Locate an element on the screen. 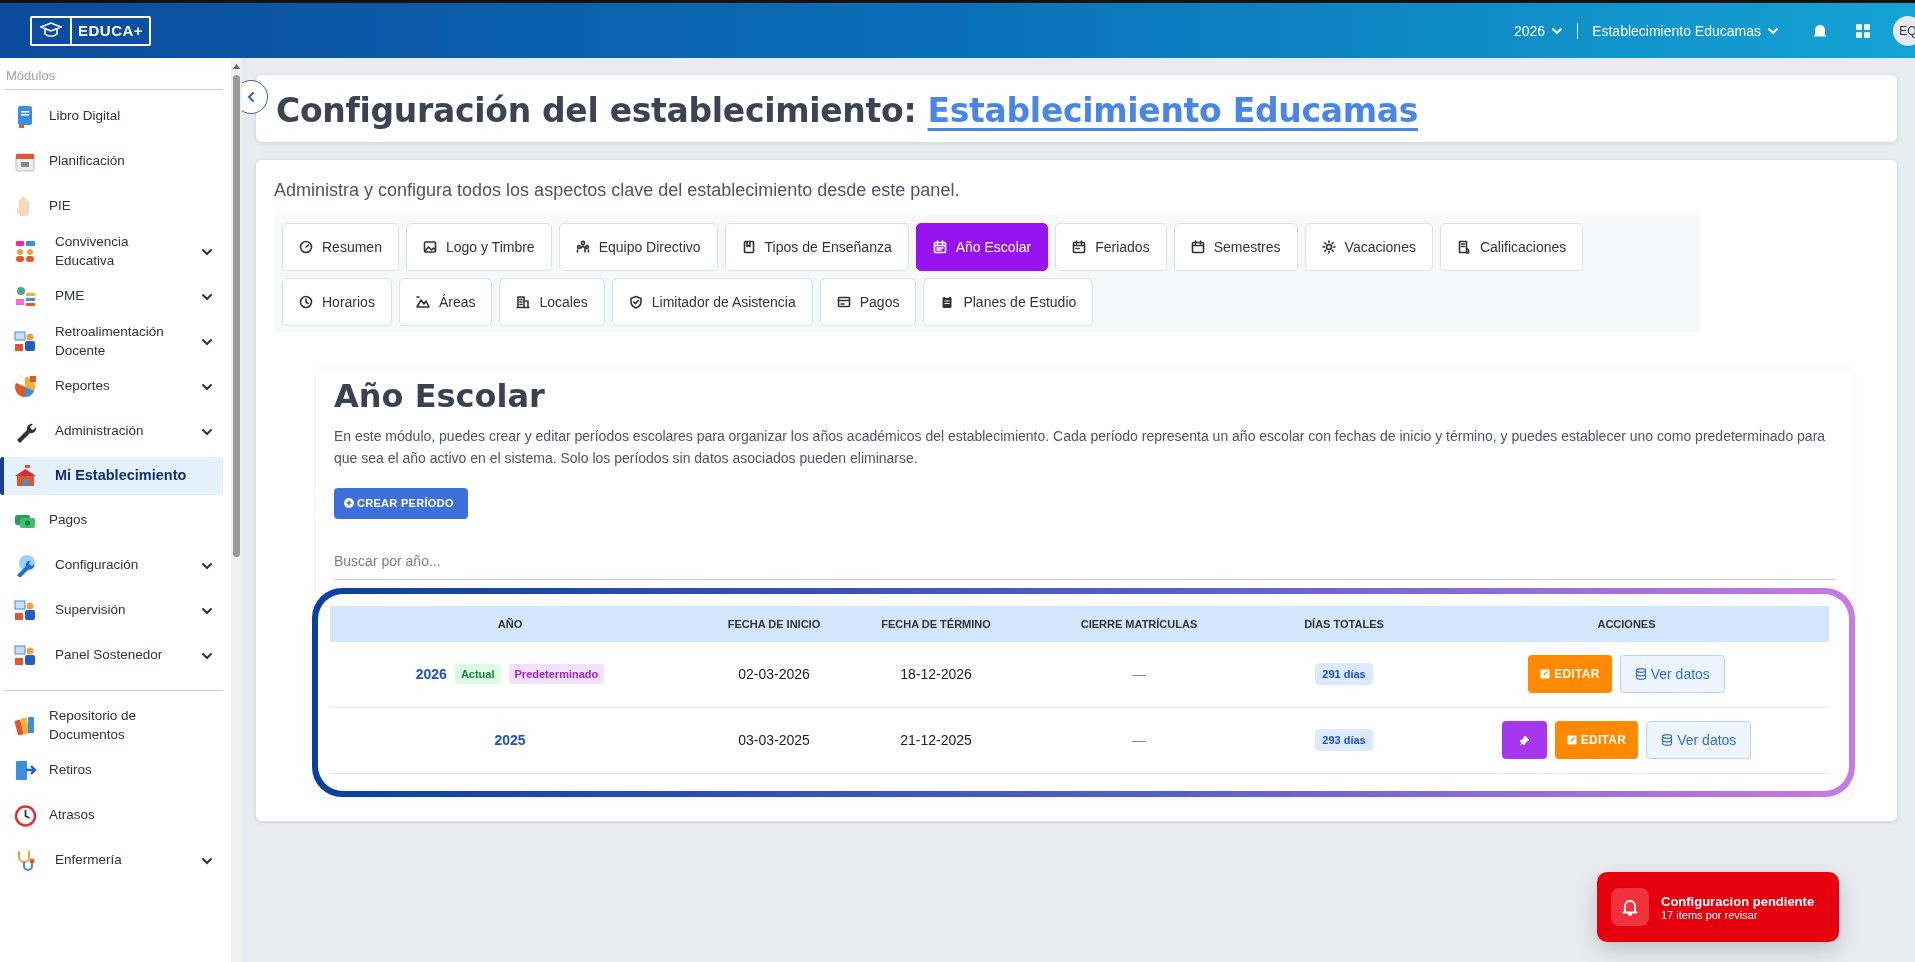 The height and width of the screenshot is (962, 1915). mountain-icon is located at coordinates (422, 302).